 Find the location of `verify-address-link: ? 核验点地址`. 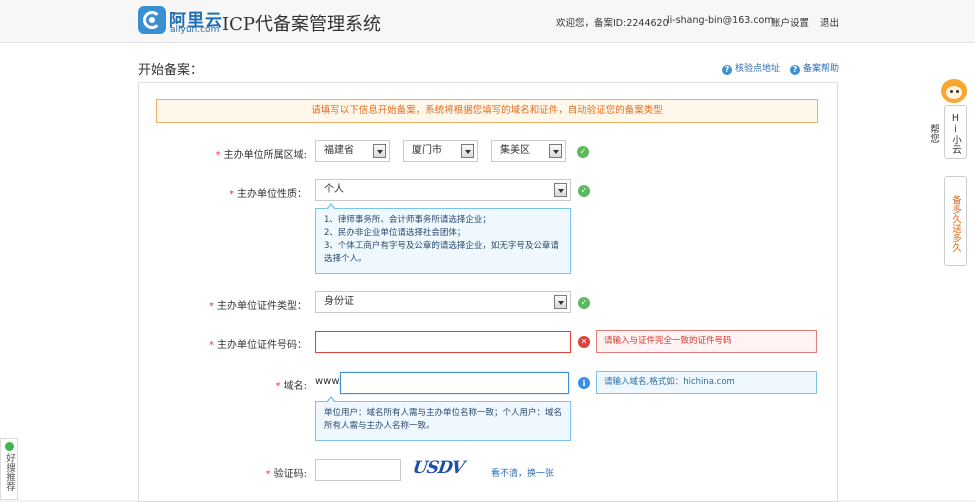

verify-address-link: ? 核验点地址 is located at coordinates (751, 68).